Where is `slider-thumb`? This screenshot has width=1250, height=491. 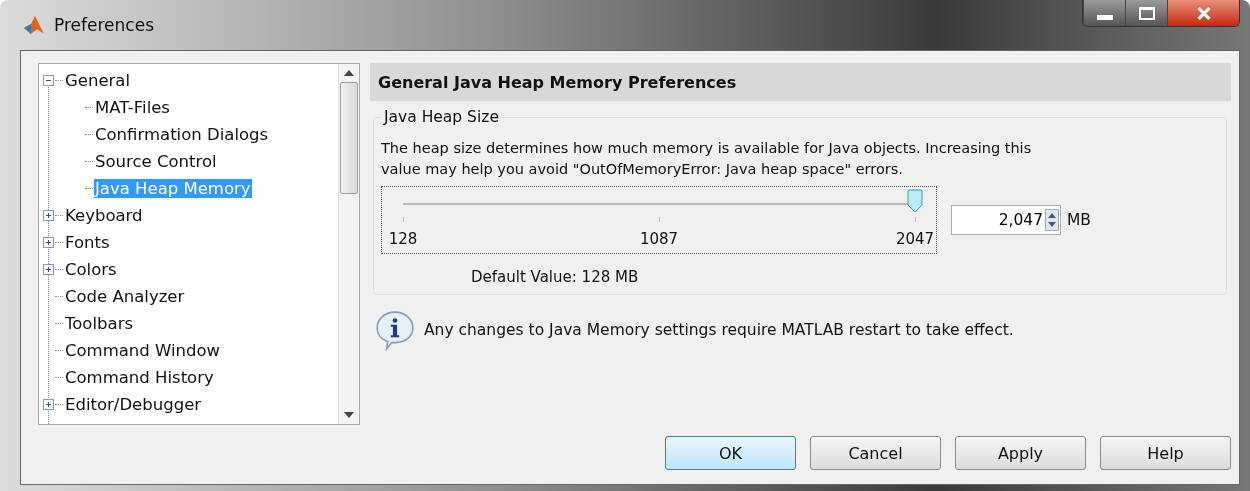 slider-thumb is located at coordinates (915, 201).